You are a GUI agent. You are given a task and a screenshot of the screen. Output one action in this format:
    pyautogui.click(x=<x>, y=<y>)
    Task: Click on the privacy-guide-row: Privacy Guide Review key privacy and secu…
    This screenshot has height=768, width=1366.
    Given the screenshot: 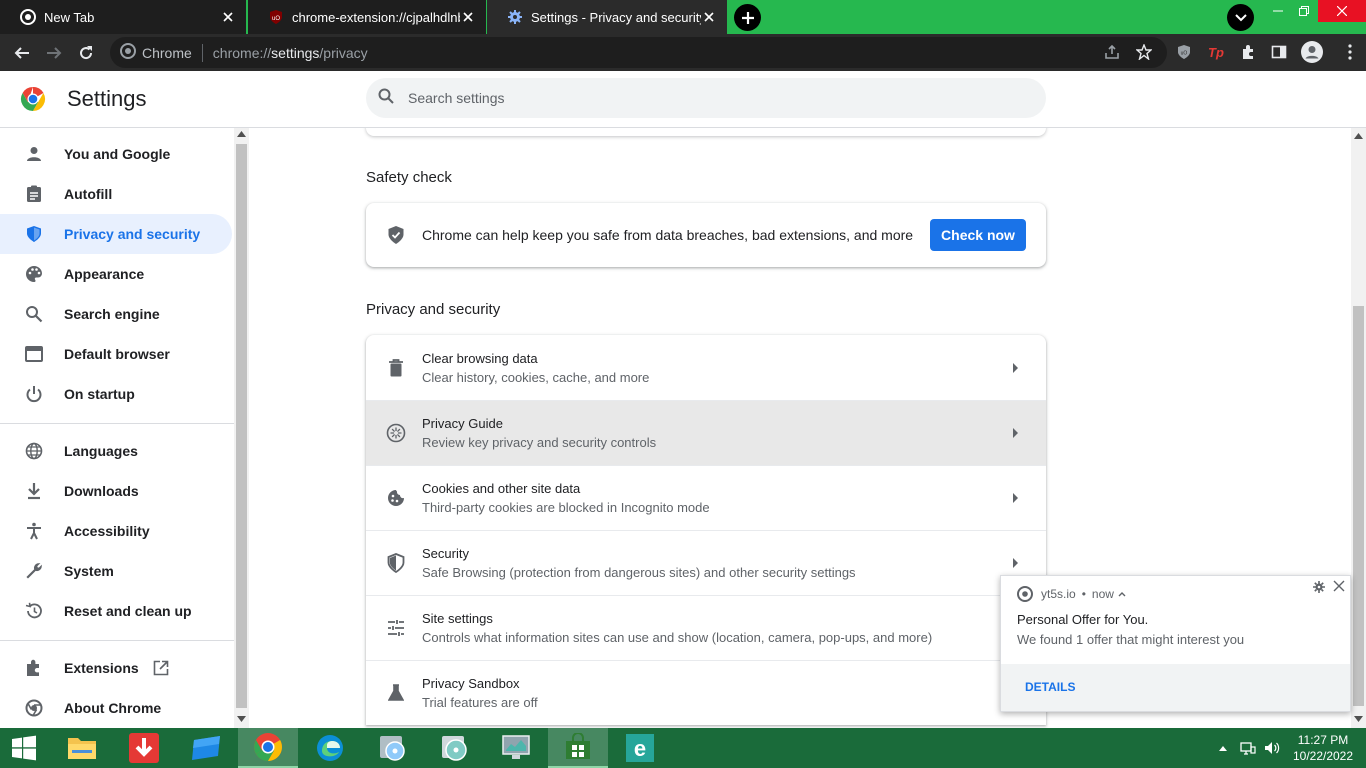 What is the action you would take?
    pyautogui.click(x=706, y=432)
    